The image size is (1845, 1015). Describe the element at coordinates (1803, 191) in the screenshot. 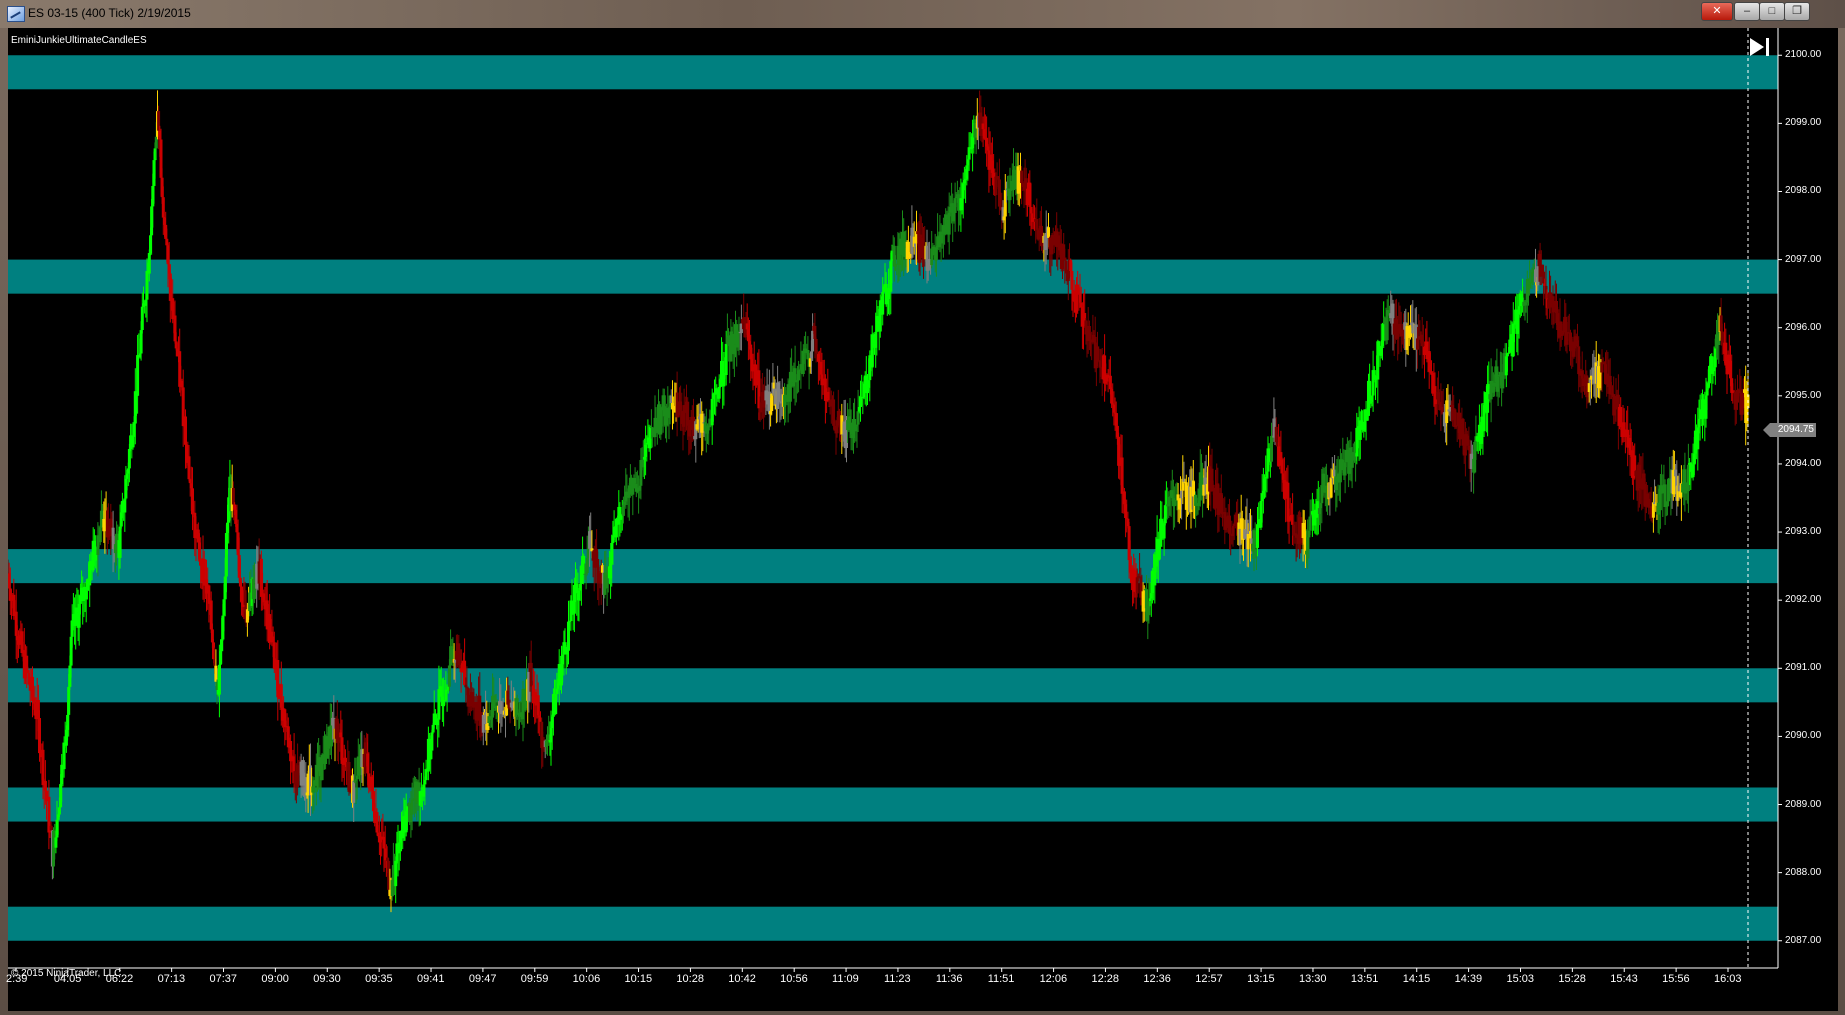

I see `y-tick-label: 2098.00` at that location.